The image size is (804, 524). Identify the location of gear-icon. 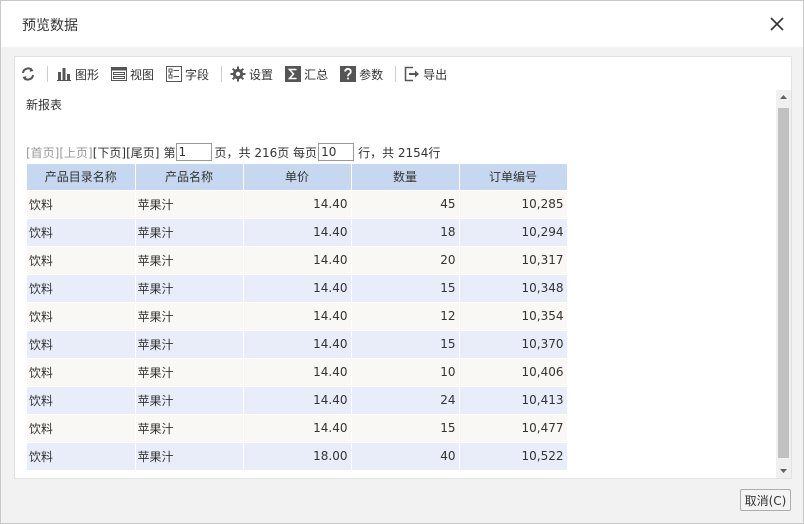
(238, 74).